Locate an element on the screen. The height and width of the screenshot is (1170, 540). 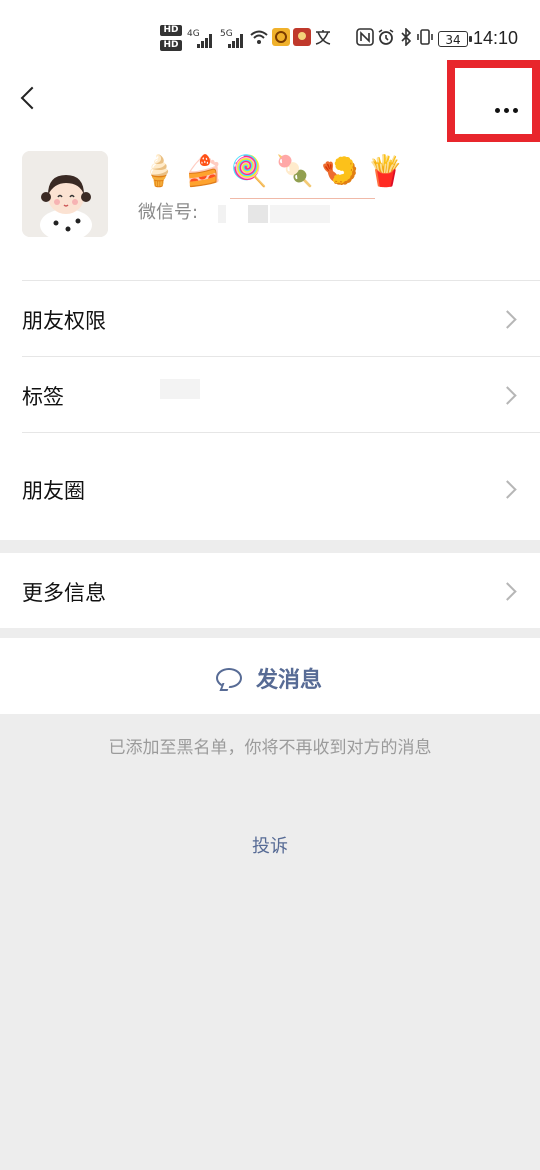
more-options-button is located at coordinates (493, 101).